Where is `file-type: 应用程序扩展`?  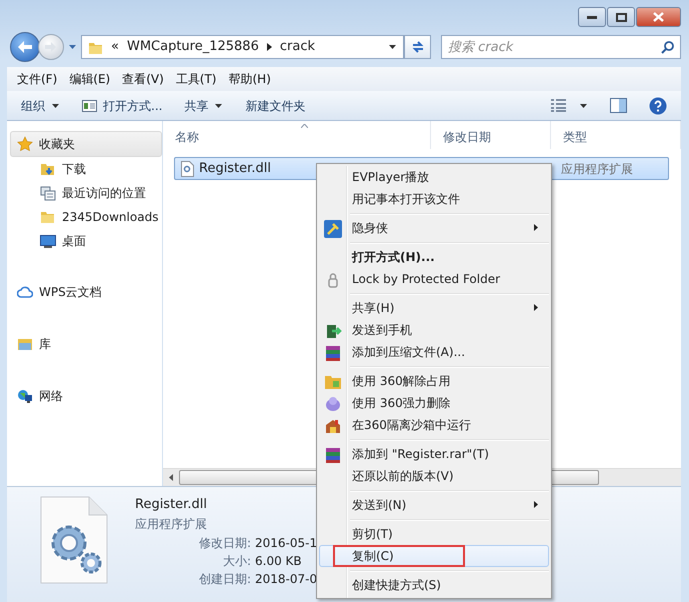 file-type: 应用程序扩展 is located at coordinates (597, 169).